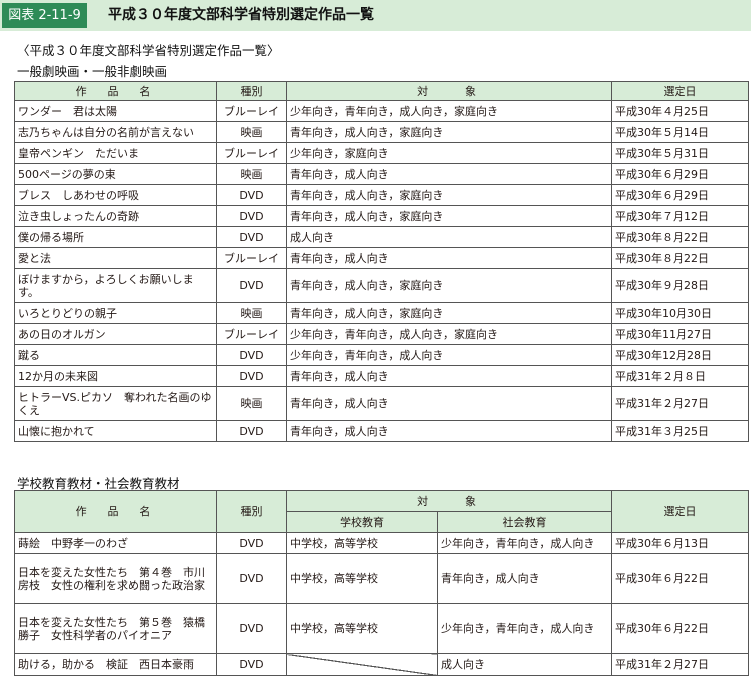  I want to click on date-cell: 平成30年５月14日, so click(680, 132).